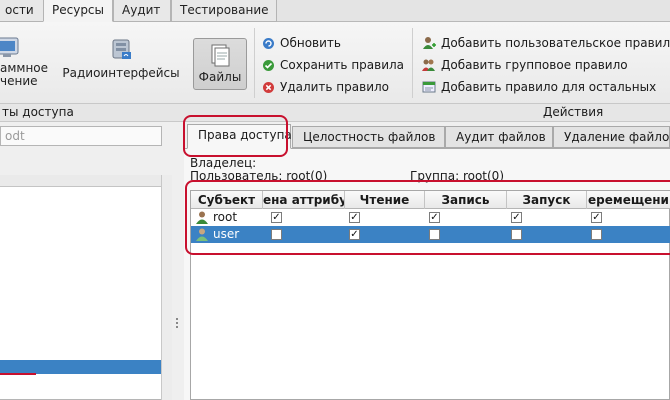 The width and height of the screenshot is (670, 400). I want to click on tab-resources: Ресурсы, so click(78, 11).